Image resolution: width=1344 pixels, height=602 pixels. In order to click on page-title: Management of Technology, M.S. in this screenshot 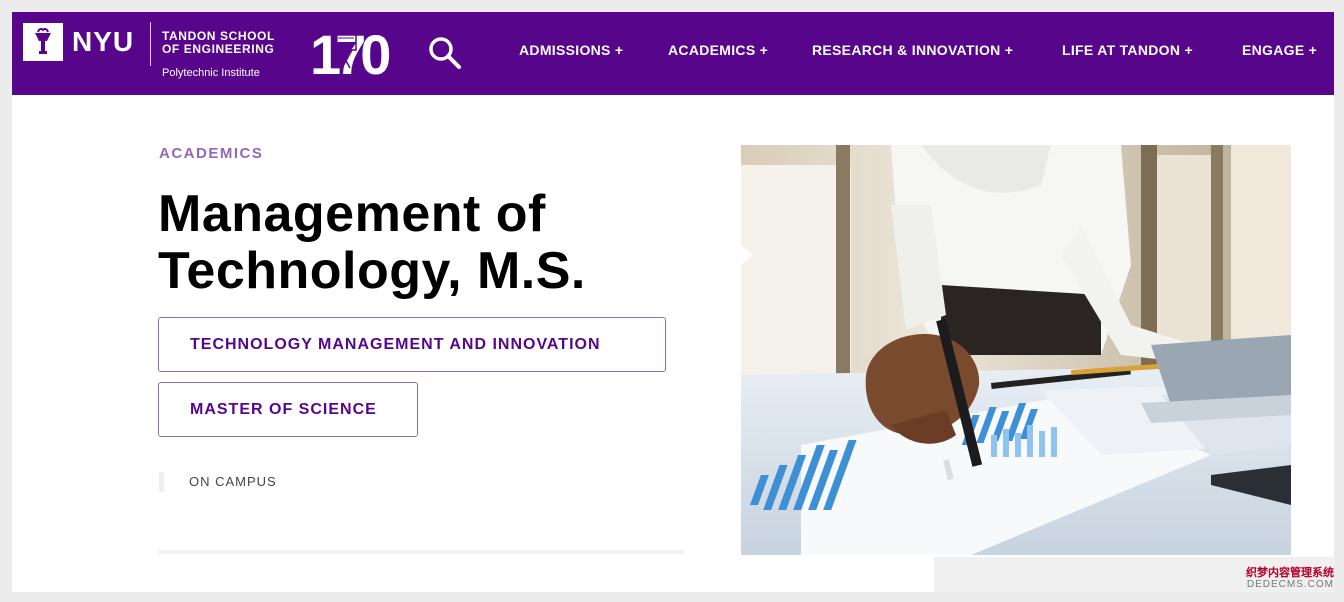, I will do `click(372, 243)`.